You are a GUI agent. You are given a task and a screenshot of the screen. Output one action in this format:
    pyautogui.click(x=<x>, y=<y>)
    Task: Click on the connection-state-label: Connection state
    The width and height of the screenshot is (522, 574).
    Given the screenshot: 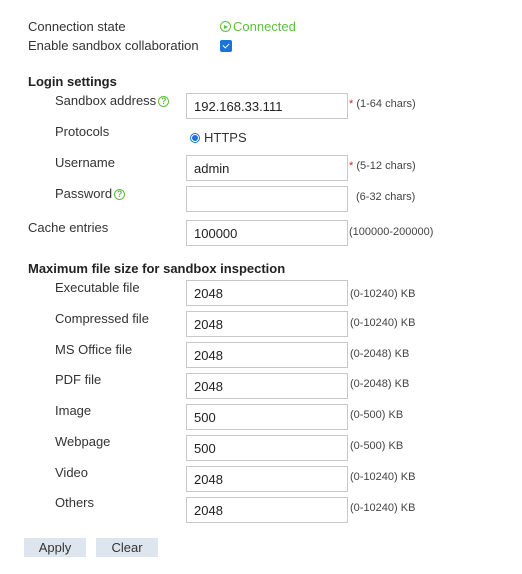 What is the action you would take?
    pyautogui.click(x=77, y=26)
    